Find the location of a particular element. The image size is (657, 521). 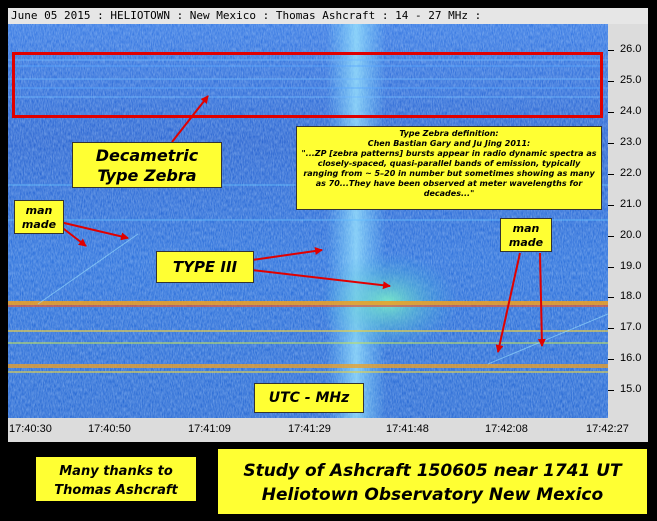

y-tick-label: 26.0 is located at coordinates (631, 49).